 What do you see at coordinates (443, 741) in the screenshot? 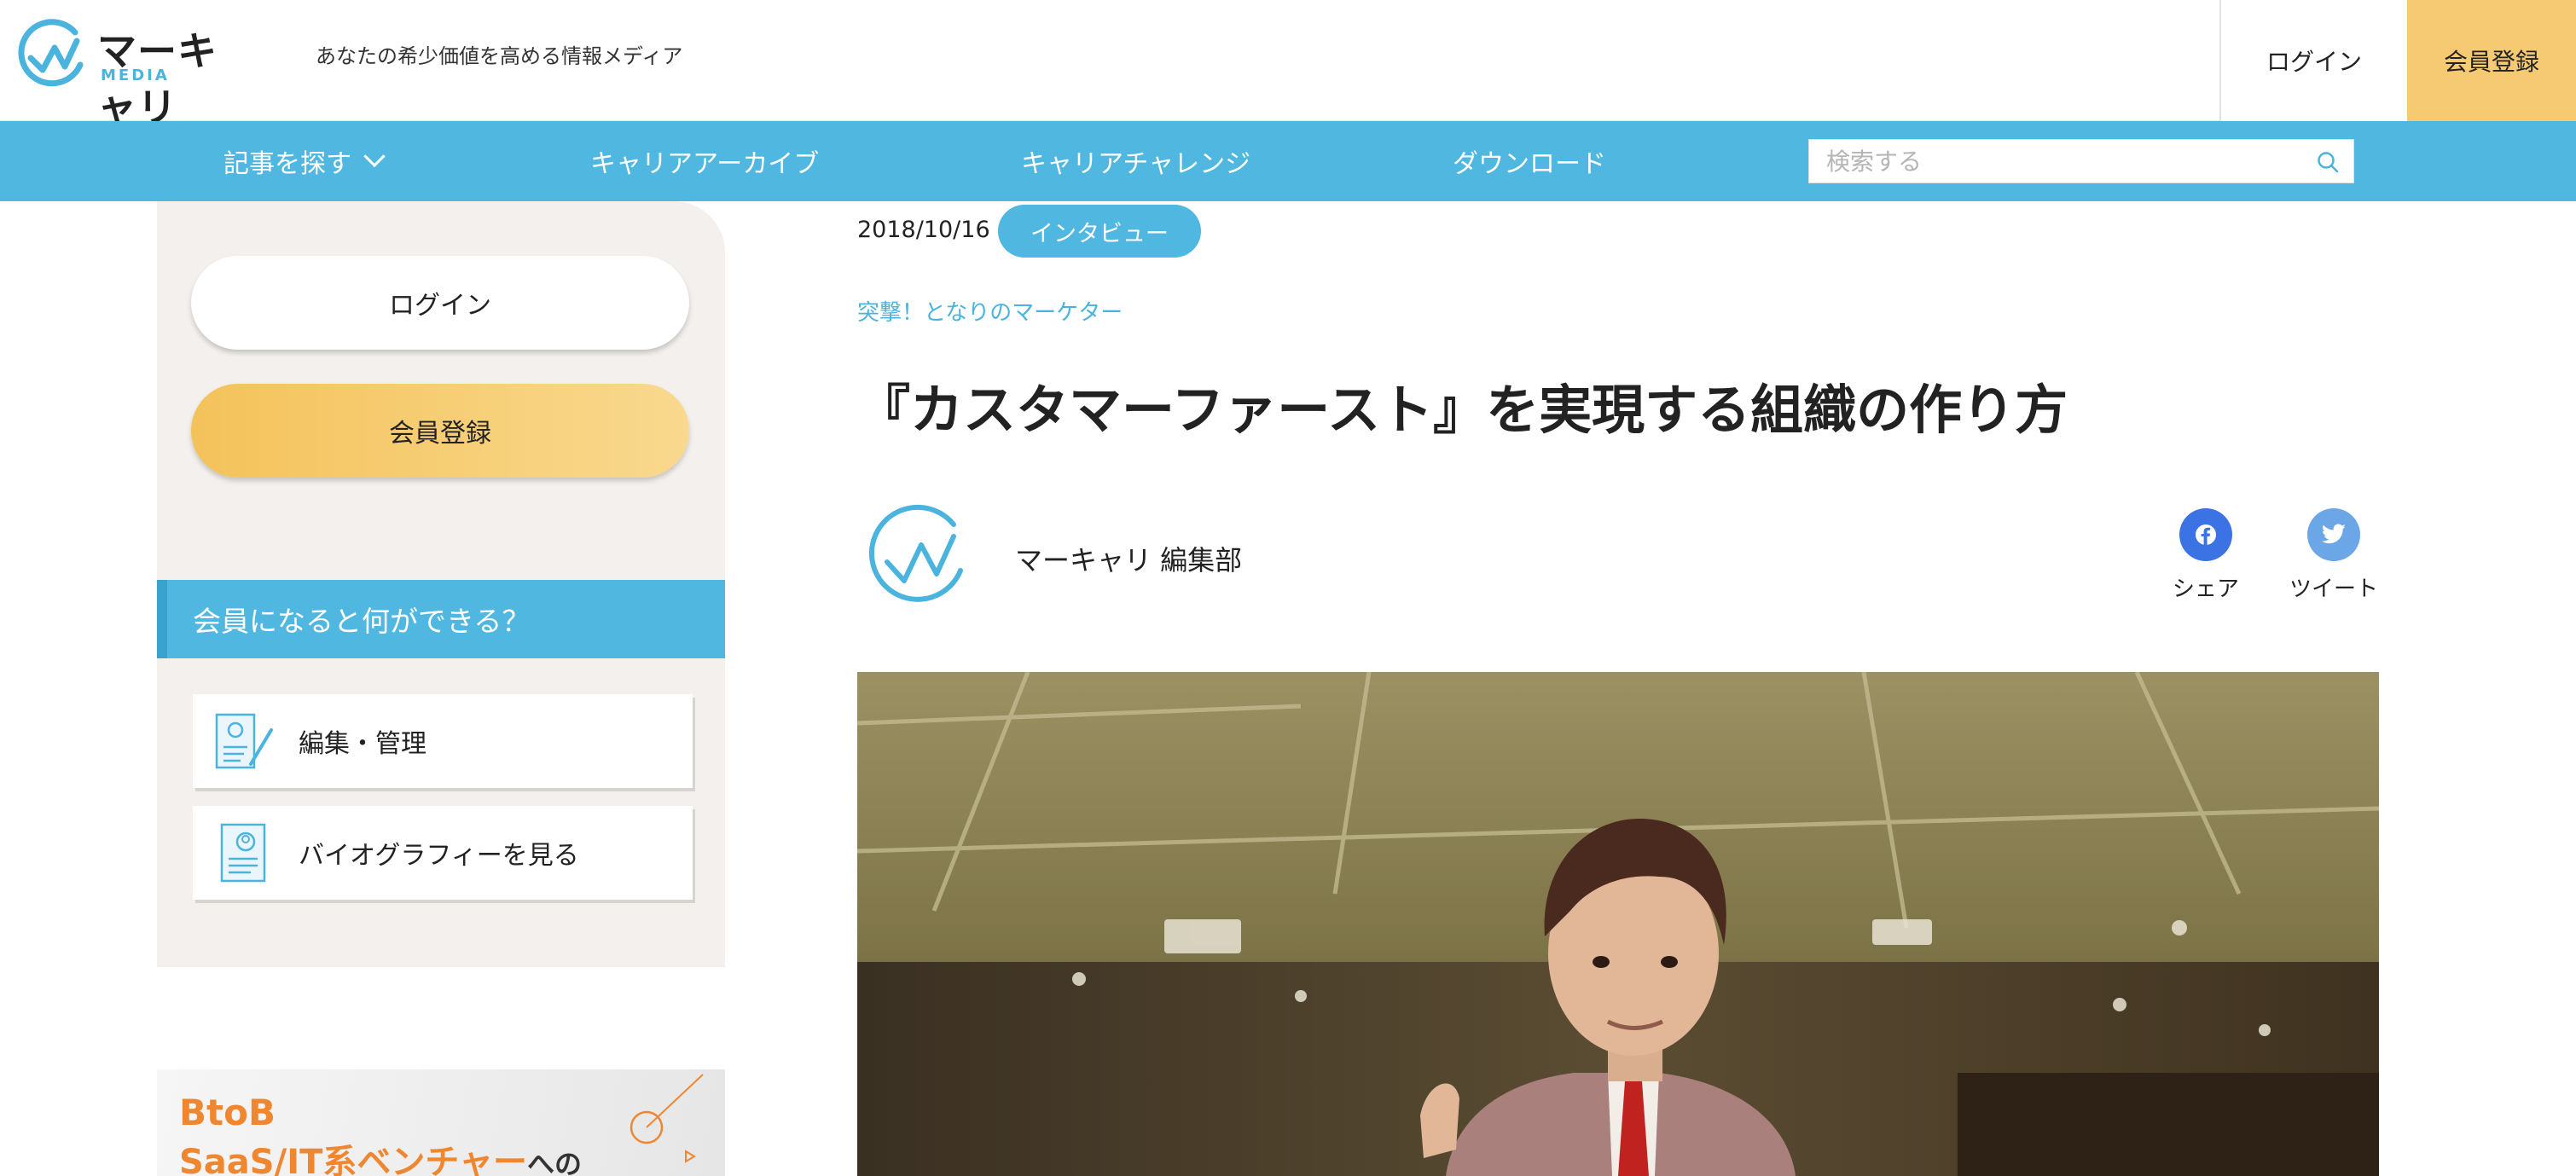
I see `benefit-edit-manage: 編集・管理` at bounding box center [443, 741].